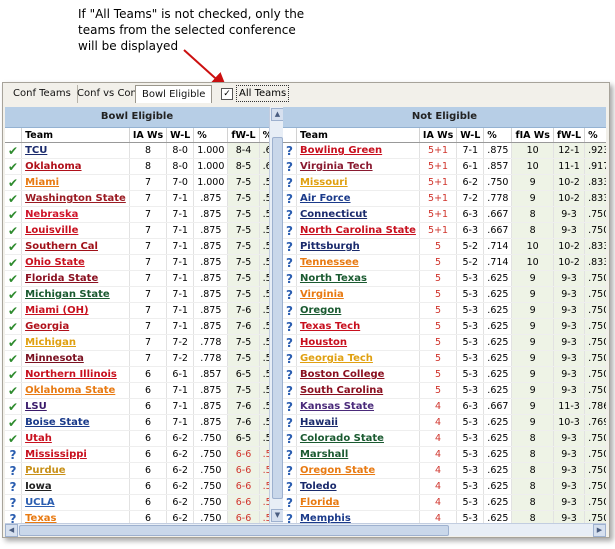 This screenshot has width=615, height=549. What do you see at coordinates (444, 422) in the screenshot?
I see `table-row: ?Hawaii 45-3.625910-3.769` at bounding box center [444, 422].